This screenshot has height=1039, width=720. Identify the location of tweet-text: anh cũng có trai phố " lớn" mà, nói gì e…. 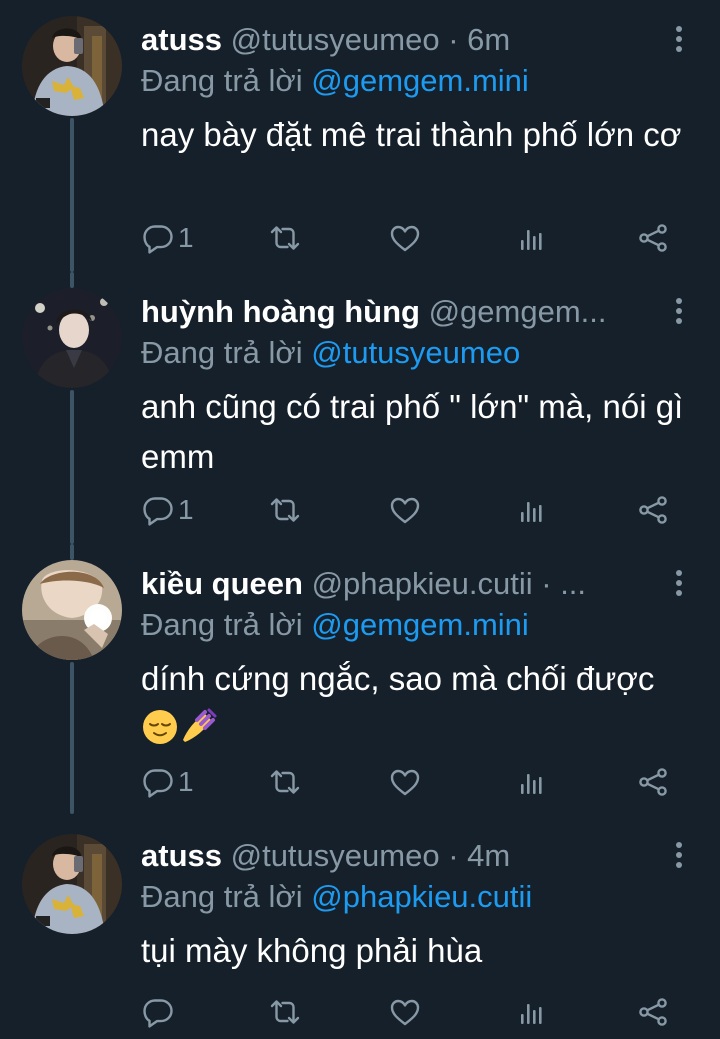
(412, 431).